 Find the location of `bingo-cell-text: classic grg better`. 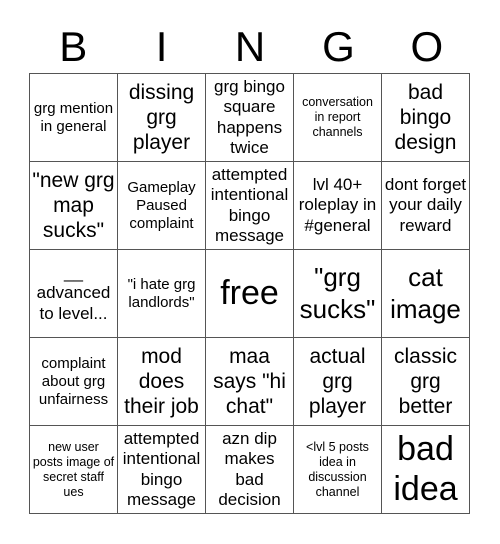

bingo-cell-text: classic grg better is located at coordinates (425, 381).